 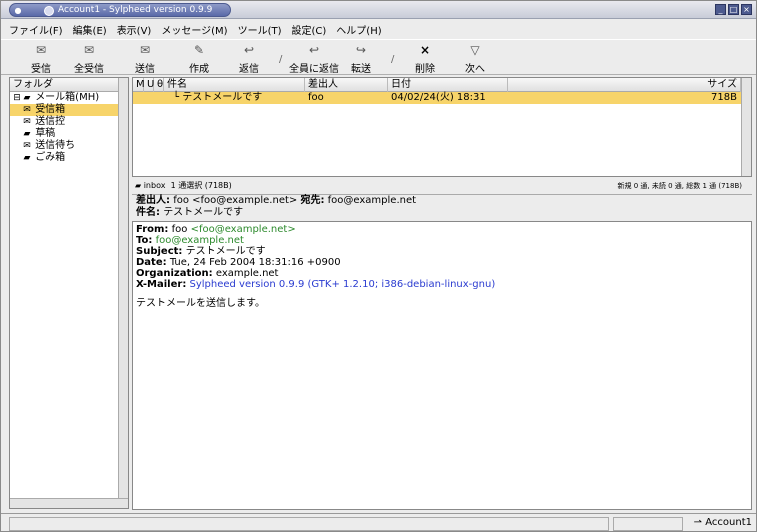 I want to click on receive-all-icon: ✉, so click(x=89, y=50).